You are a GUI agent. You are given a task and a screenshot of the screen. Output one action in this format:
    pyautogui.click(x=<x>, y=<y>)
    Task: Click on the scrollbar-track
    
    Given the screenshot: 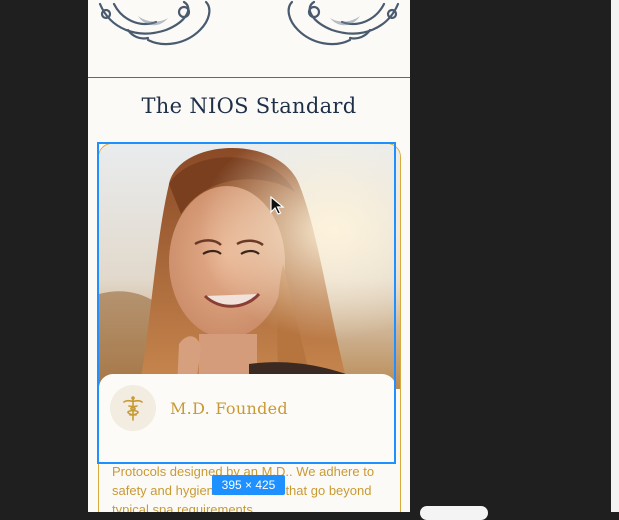 What is the action you would take?
    pyautogui.click(x=615, y=256)
    